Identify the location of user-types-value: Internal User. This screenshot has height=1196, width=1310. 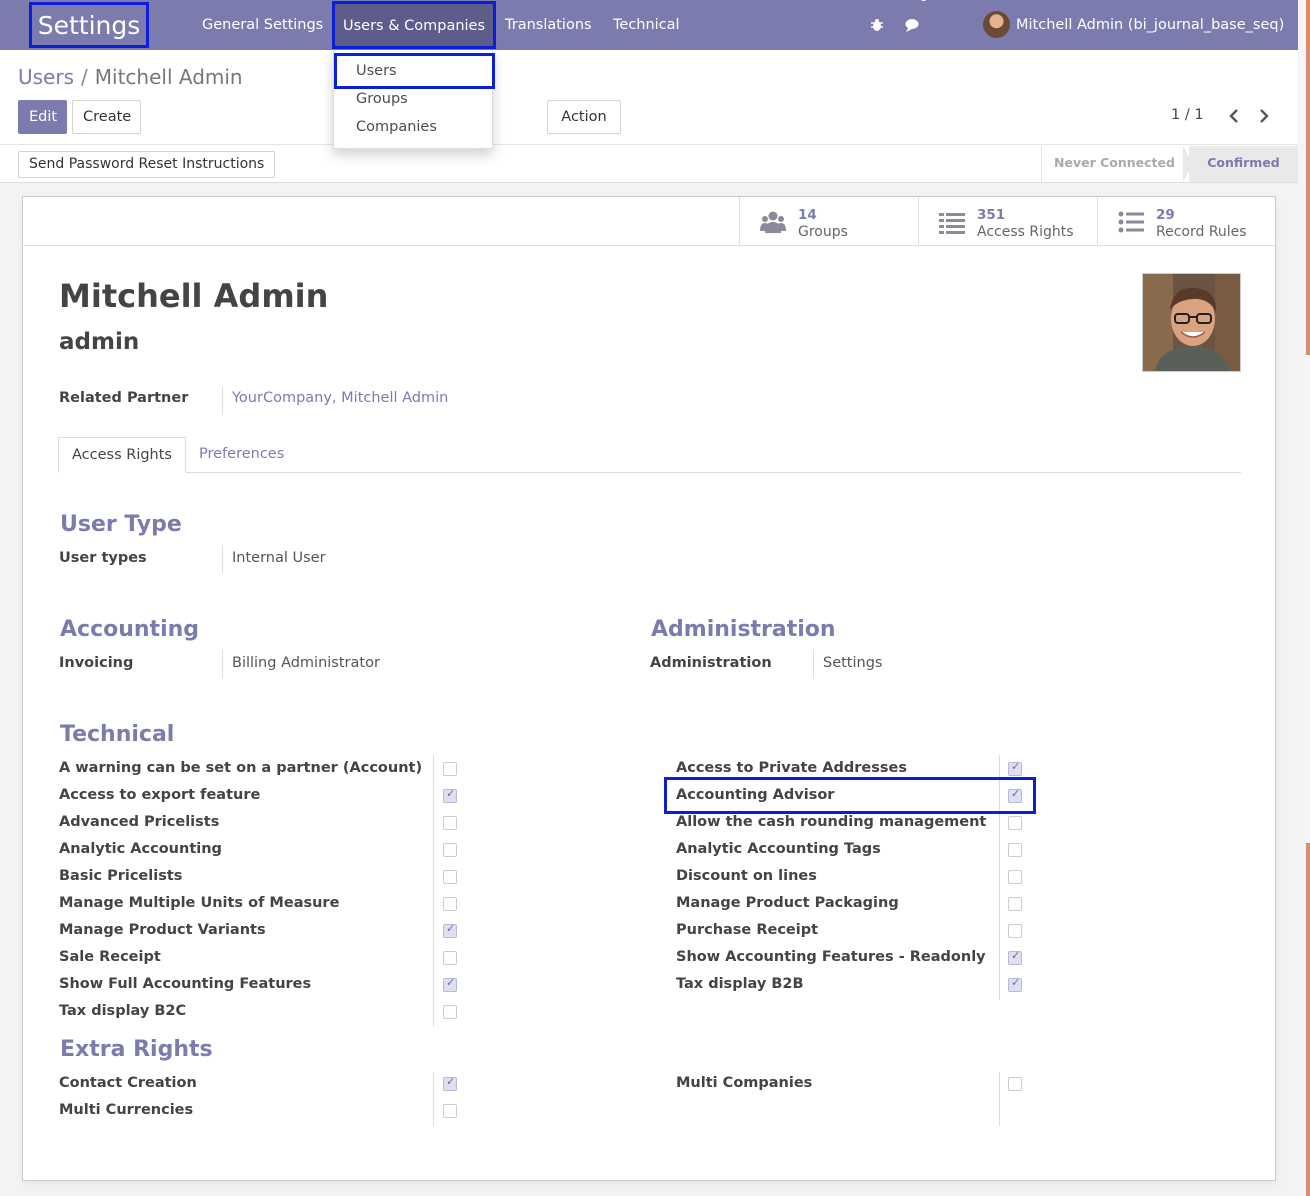
(279, 558).